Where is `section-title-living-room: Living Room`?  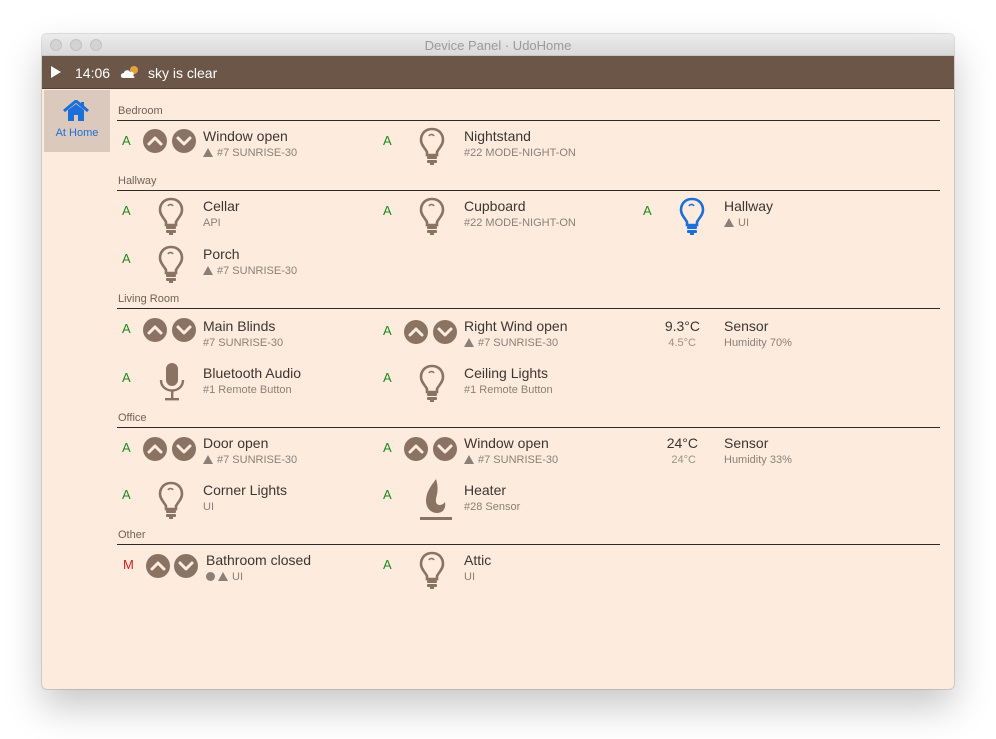 section-title-living-room: Living Room is located at coordinates (149, 299).